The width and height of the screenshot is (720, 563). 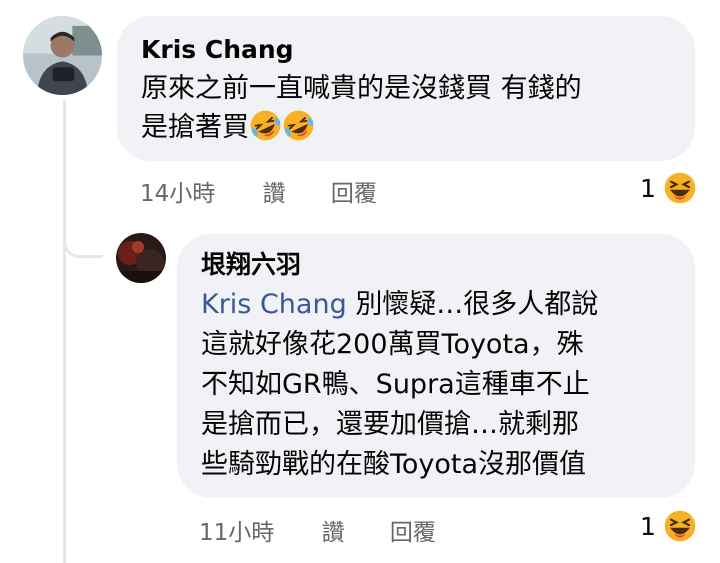 What do you see at coordinates (394, 464) in the screenshot?
I see `comment-line: 些騎勁戰的在酸Toyota沒那價值` at bounding box center [394, 464].